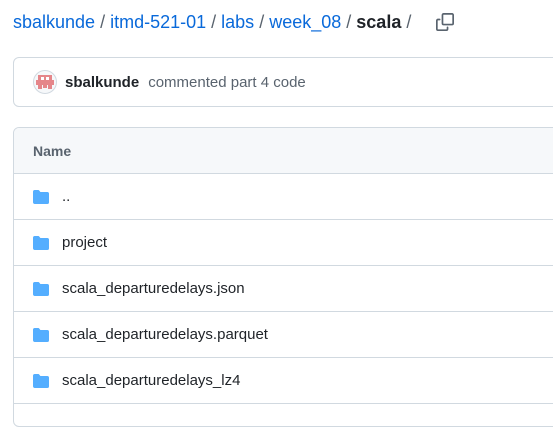  I want to click on file-name-link: project, so click(84, 242).